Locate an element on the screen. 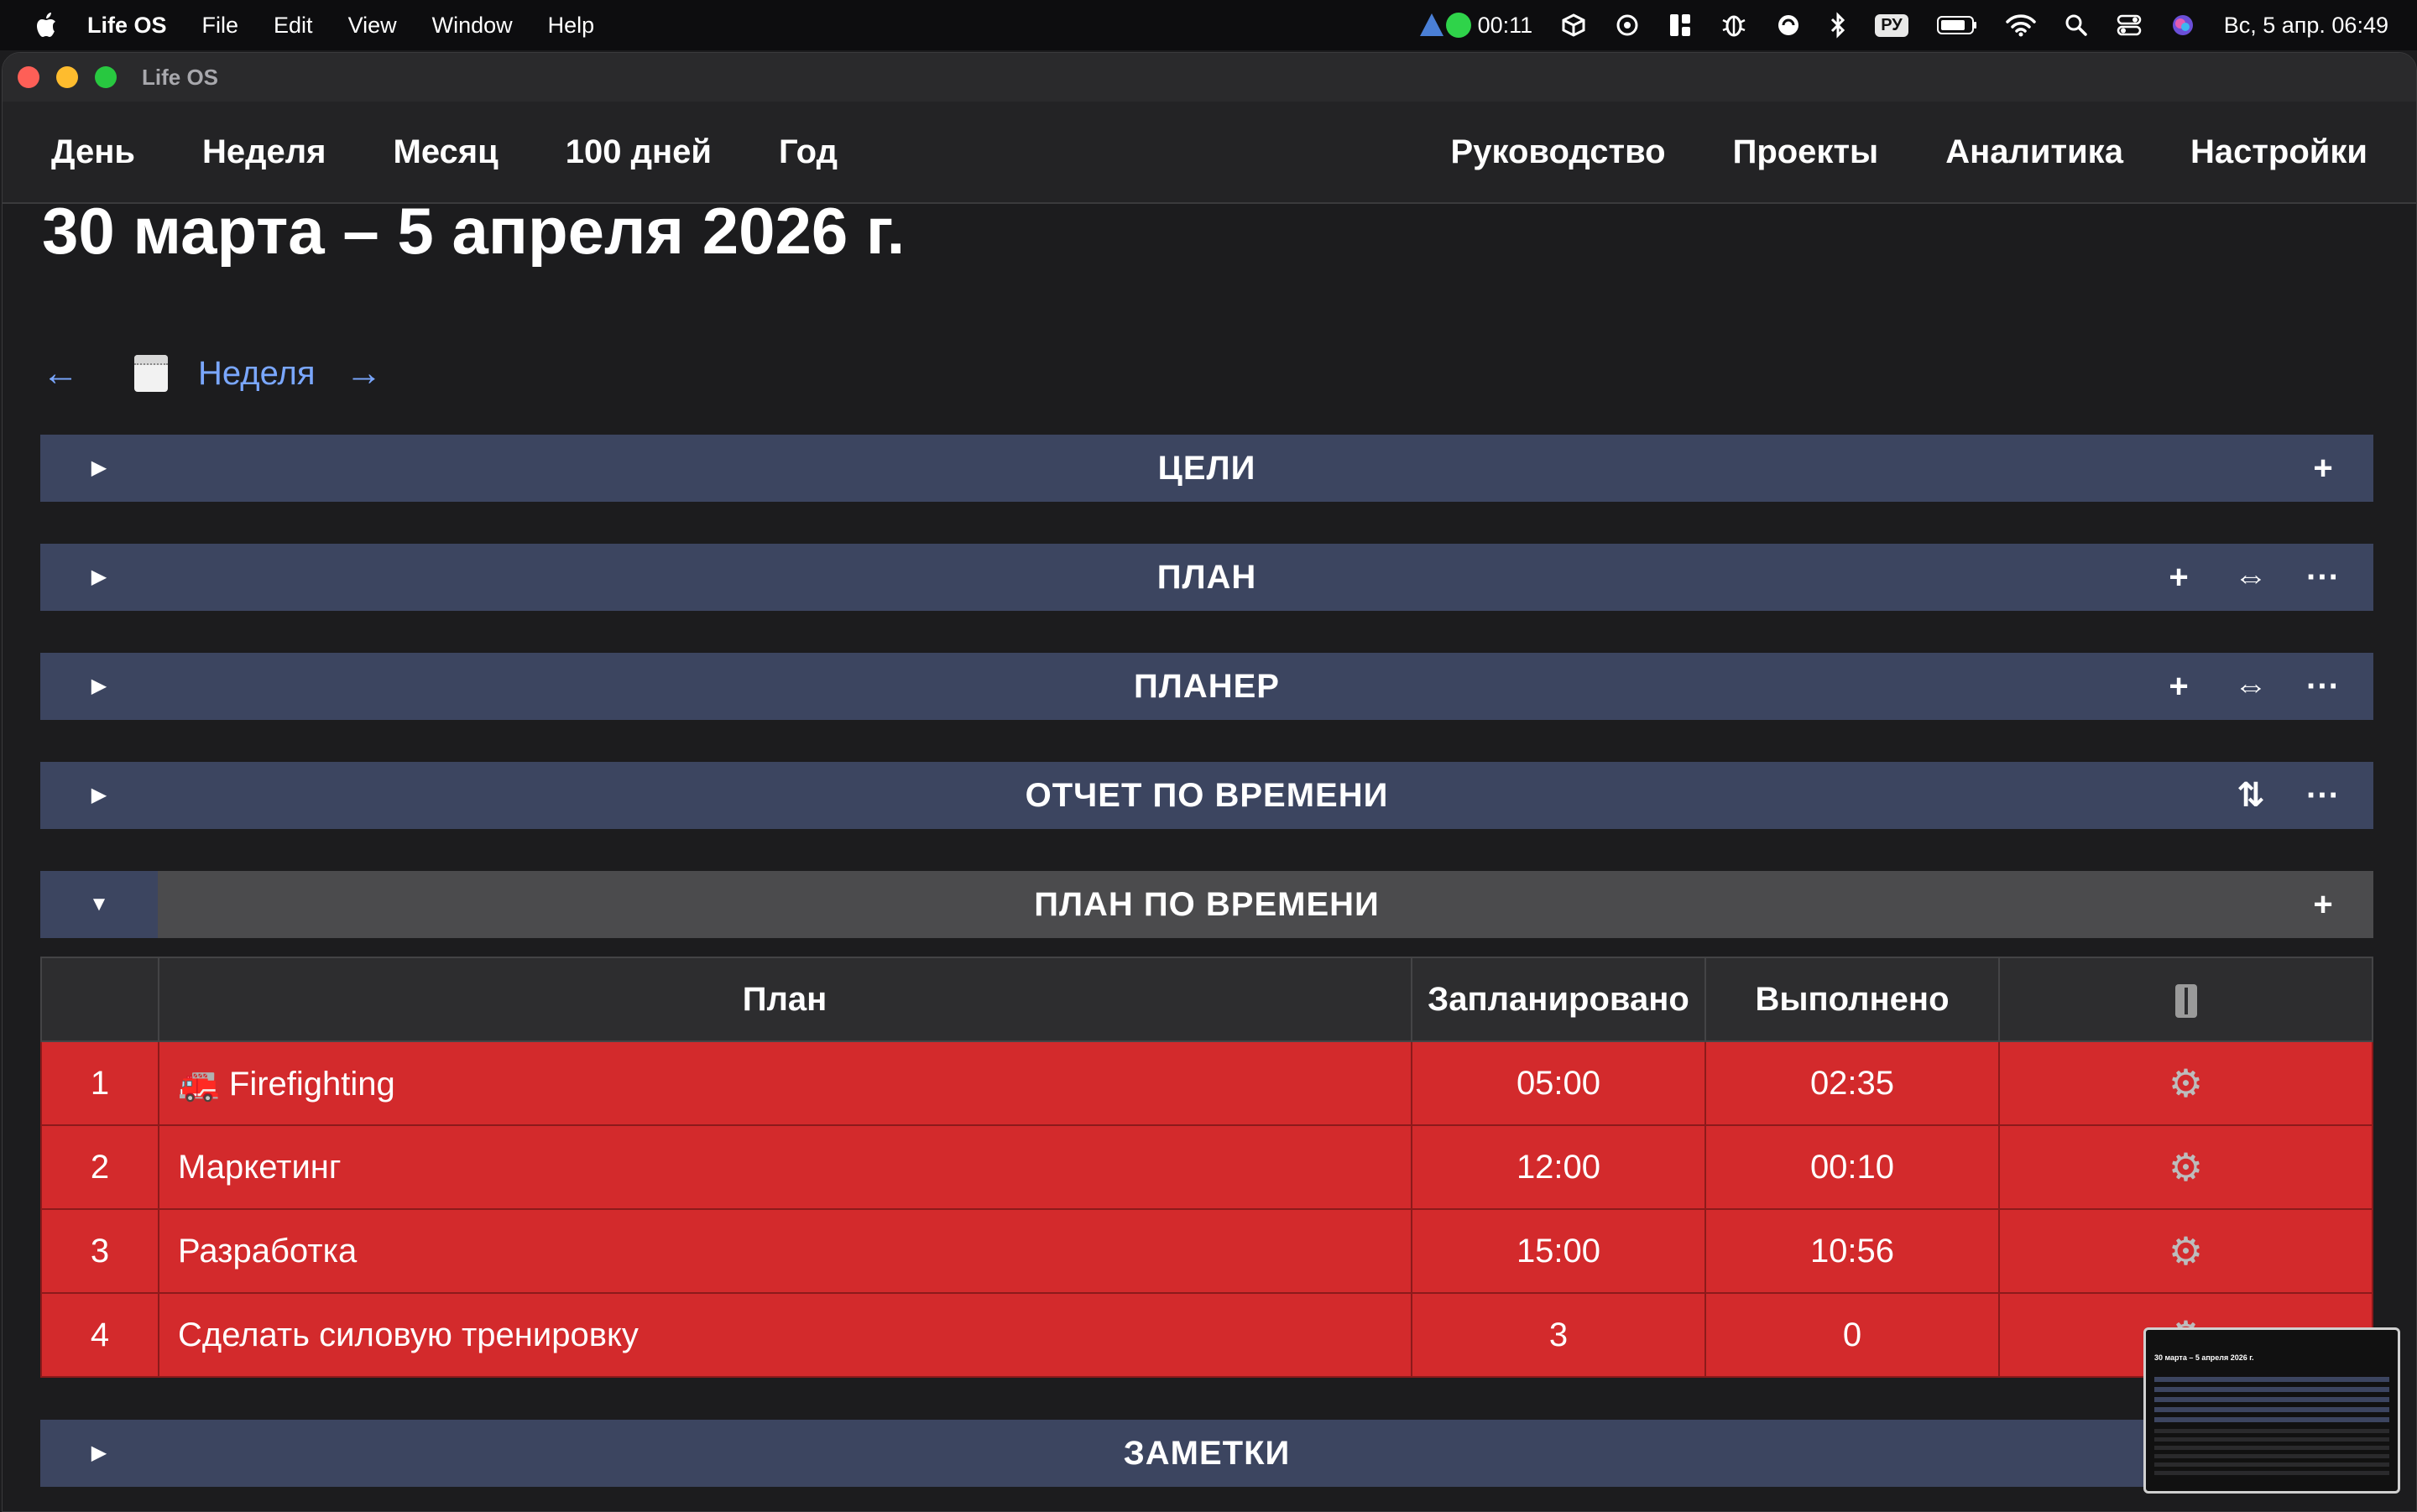 This screenshot has height=1512, width=2417. nav-month: Месяц is located at coordinates (446, 152).